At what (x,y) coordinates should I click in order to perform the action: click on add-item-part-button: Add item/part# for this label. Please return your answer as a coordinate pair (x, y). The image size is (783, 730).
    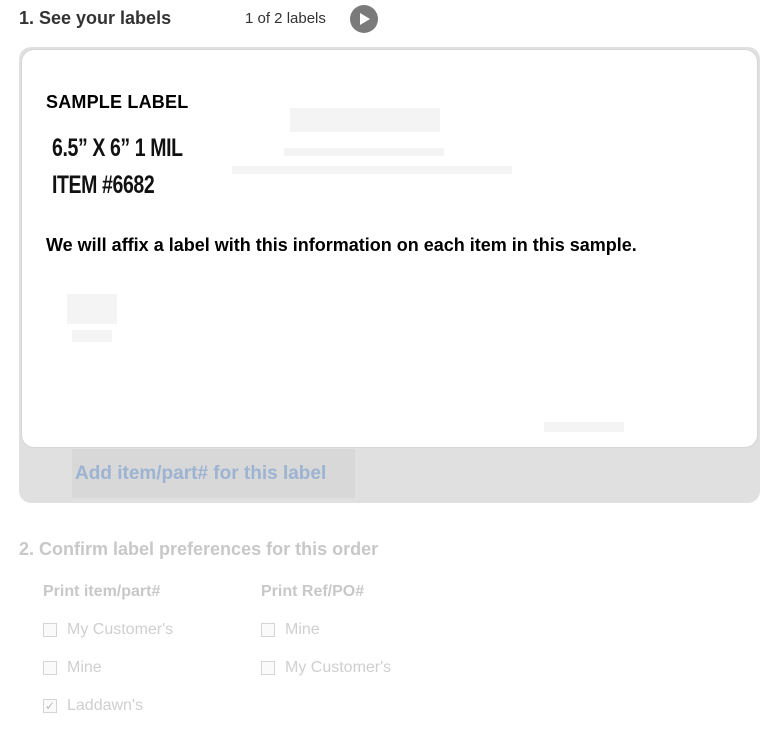
    Looking at the image, I should click on (213, 473).